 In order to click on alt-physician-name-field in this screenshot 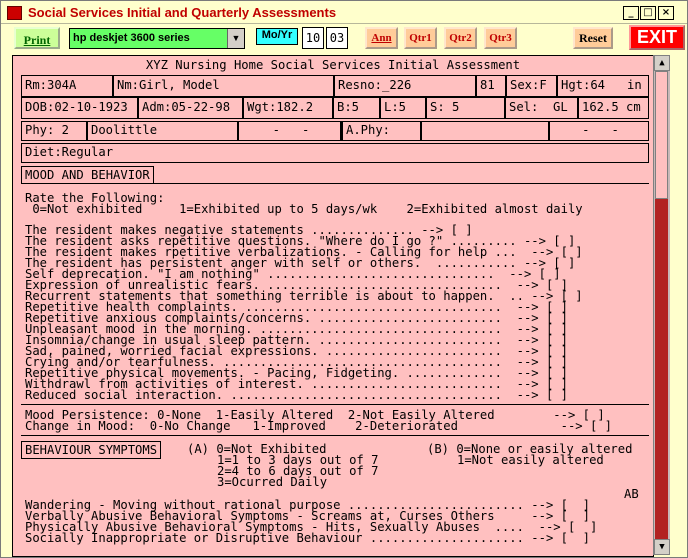, I will do `click(485, 131)`.